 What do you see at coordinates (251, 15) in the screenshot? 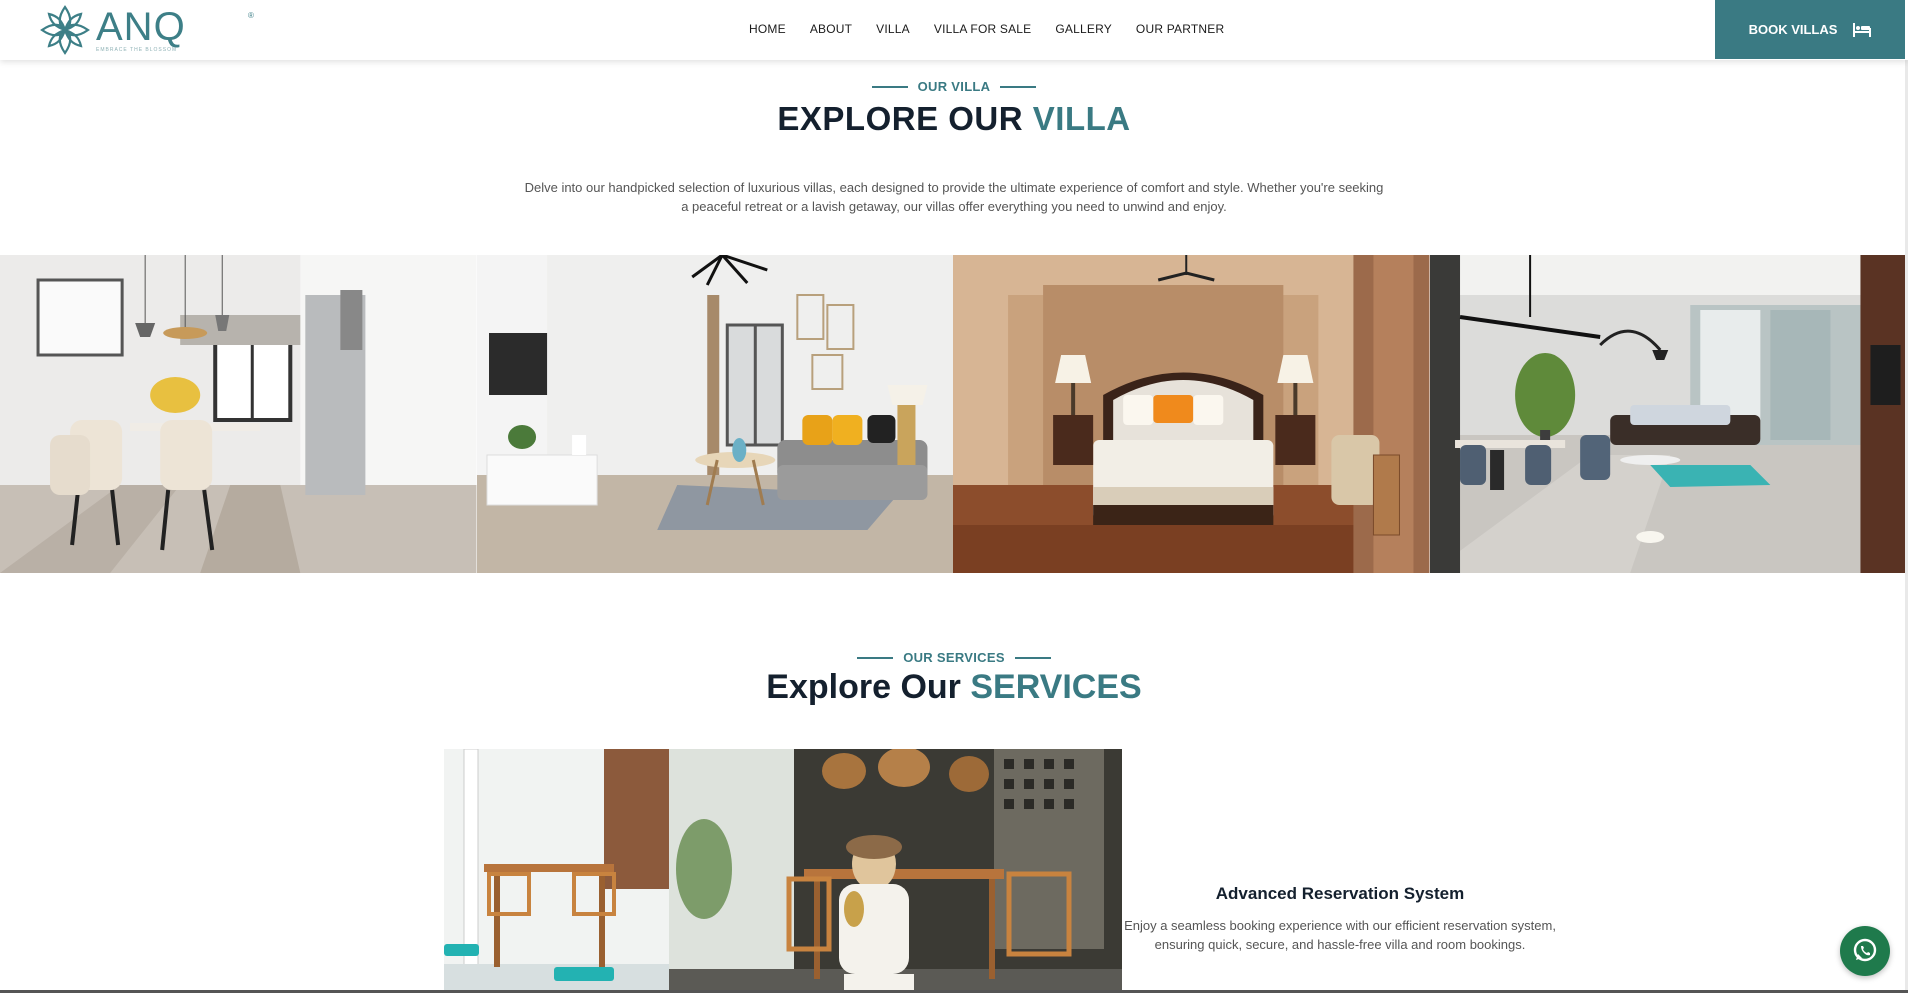
I see `registered-mark: ®` at bounding box center [251, 15].